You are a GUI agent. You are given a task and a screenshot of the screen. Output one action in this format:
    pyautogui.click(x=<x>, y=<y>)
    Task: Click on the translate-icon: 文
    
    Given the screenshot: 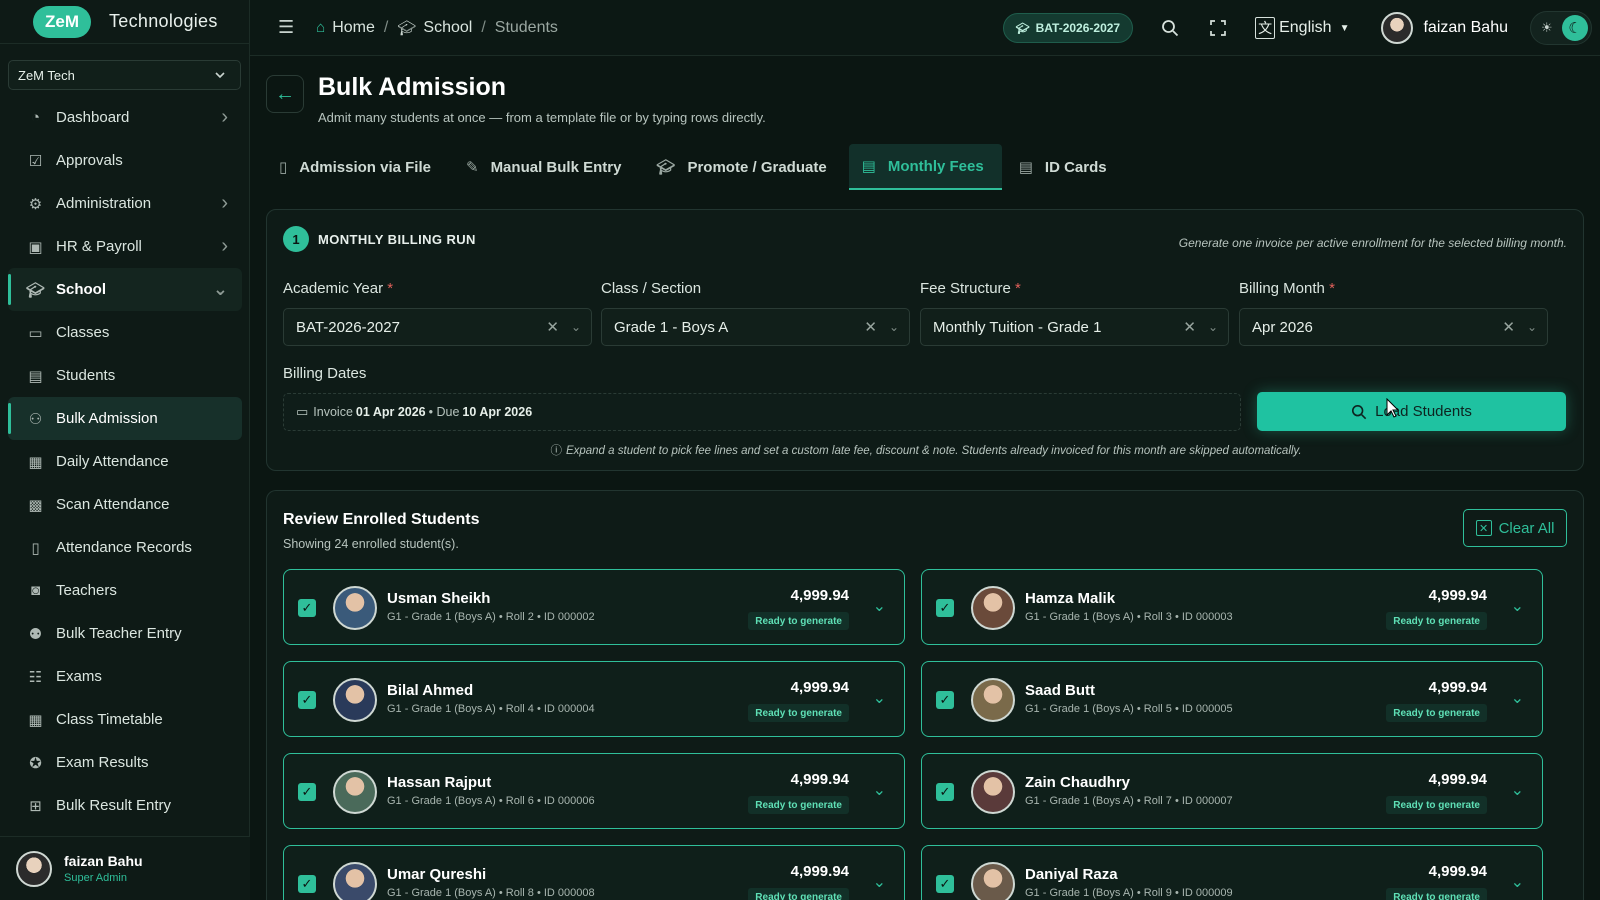 What is the action you would take?
    pyautogui.click(x=1265, y=28)
    